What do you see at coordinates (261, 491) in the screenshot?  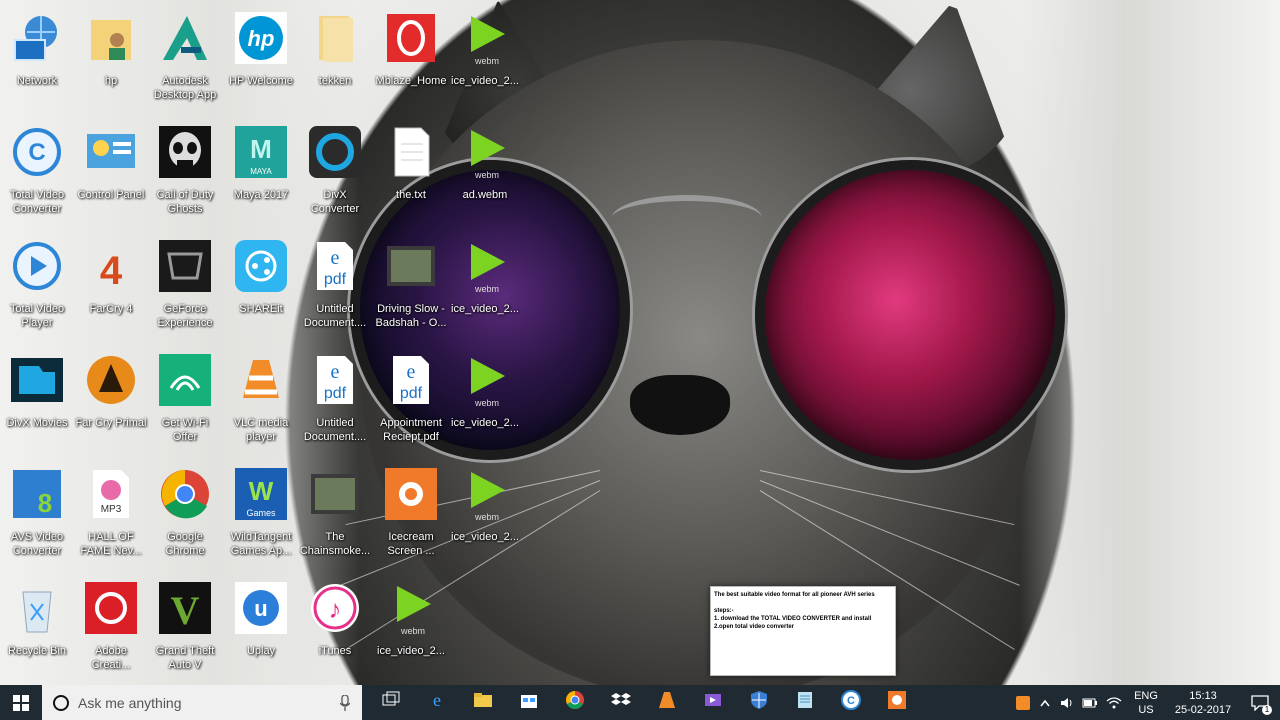 I see `svg-text: W` at bounding box center [261, 491].